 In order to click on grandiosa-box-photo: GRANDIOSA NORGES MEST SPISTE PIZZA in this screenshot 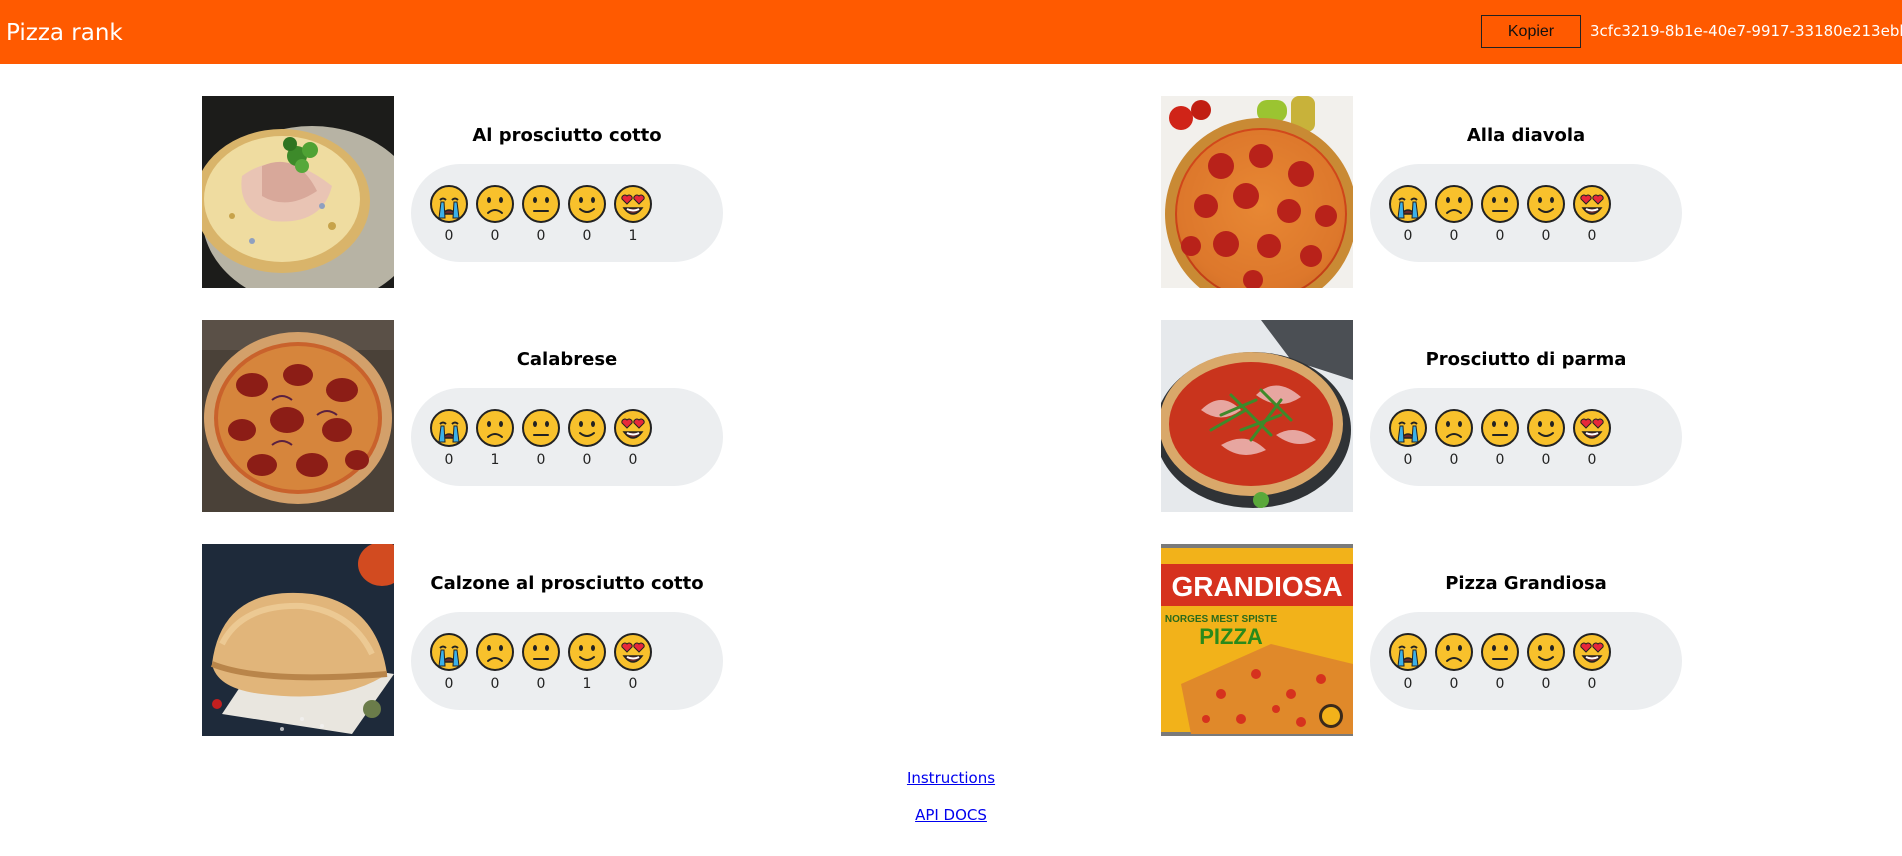, I will do `click(1257, 640)`.